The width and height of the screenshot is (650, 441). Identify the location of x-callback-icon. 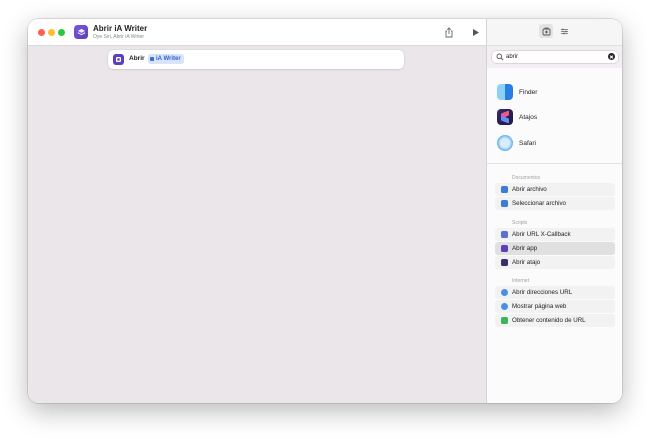
(504, 234).